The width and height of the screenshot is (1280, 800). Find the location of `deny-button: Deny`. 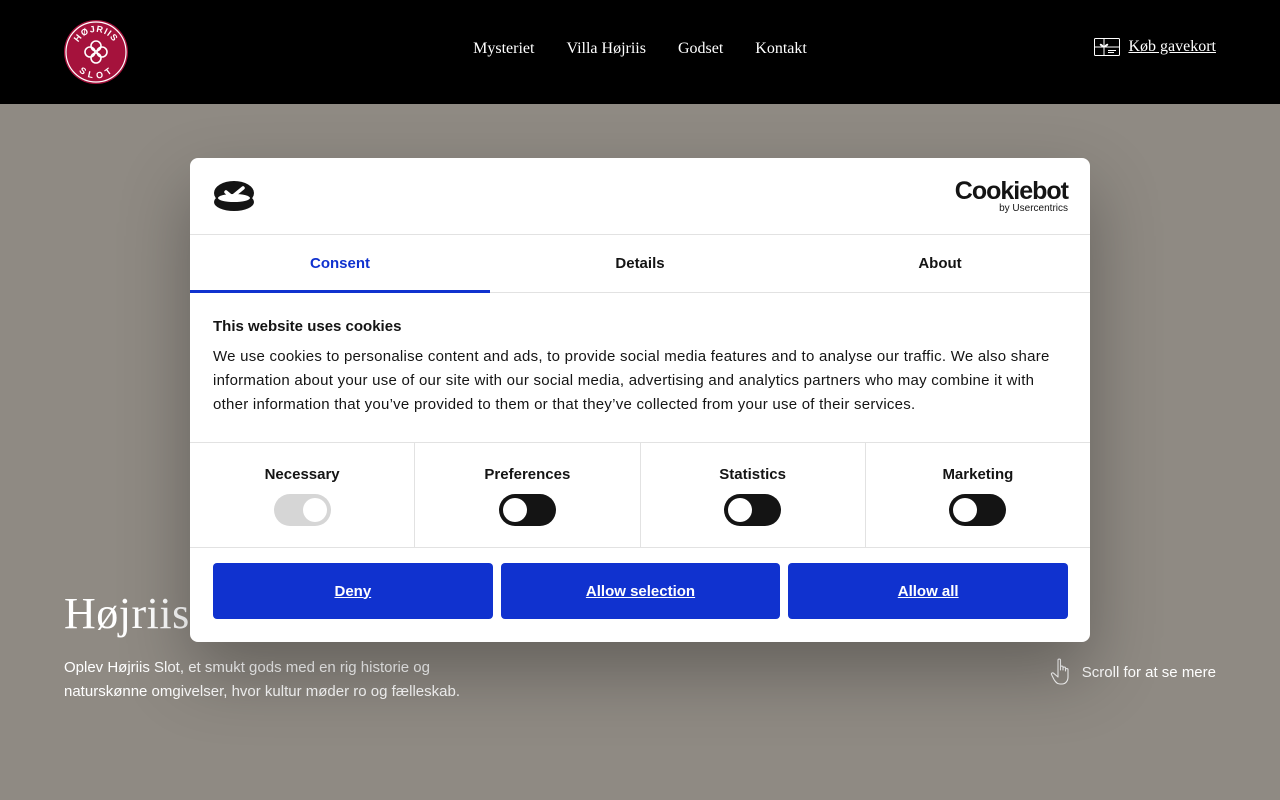

deny-button: Deny is located at coordinates (353, 591).